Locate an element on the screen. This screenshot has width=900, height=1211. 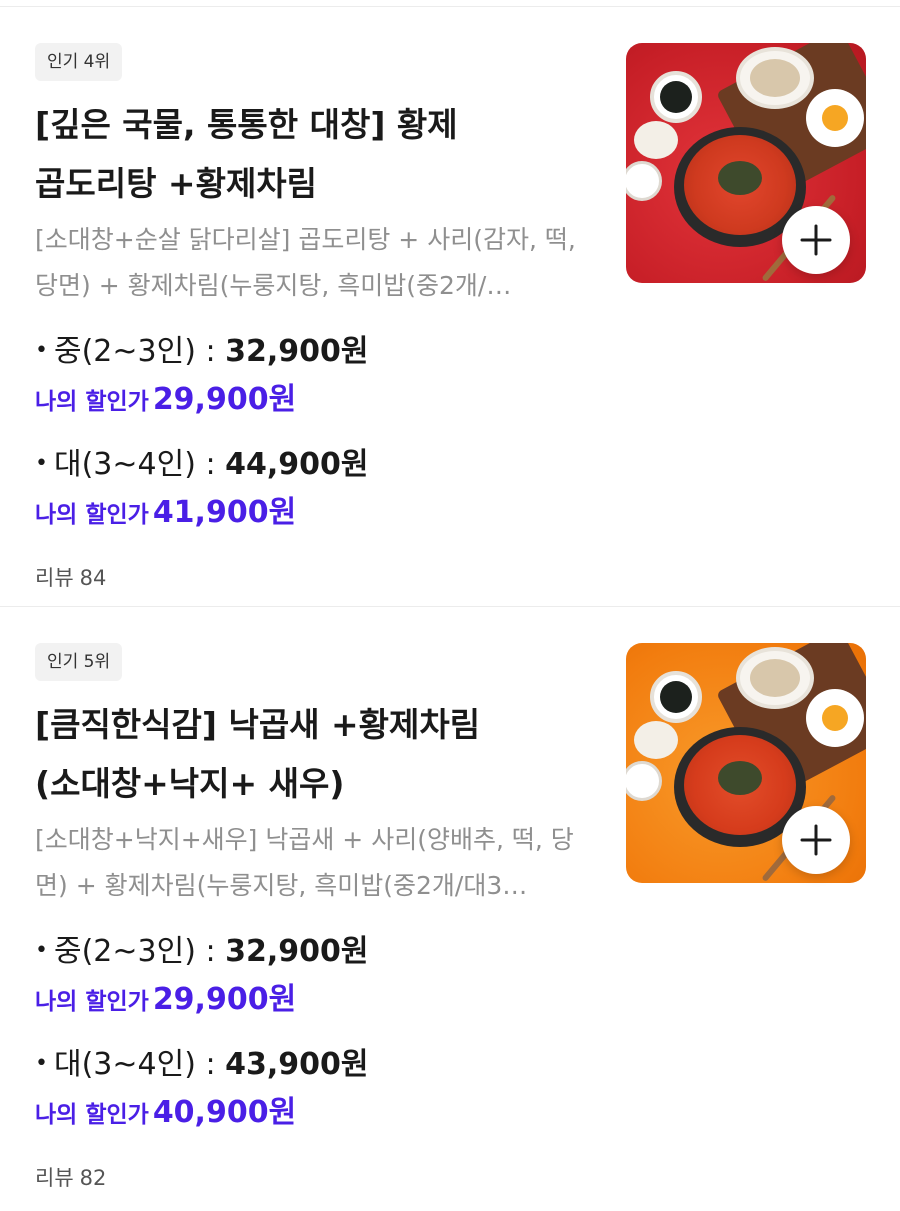
product-title: [큼직한식감] 낙곱새 +황제차림(소대창+낙지+ 새우) is located at coordinates (295, 754).